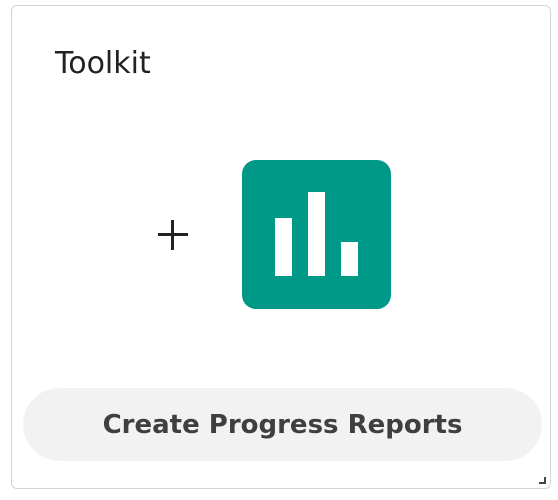 This screenshot has height=500, width=558. I want to click on create-progress-reports-label: Create Progress Reports, so click(282, 424).